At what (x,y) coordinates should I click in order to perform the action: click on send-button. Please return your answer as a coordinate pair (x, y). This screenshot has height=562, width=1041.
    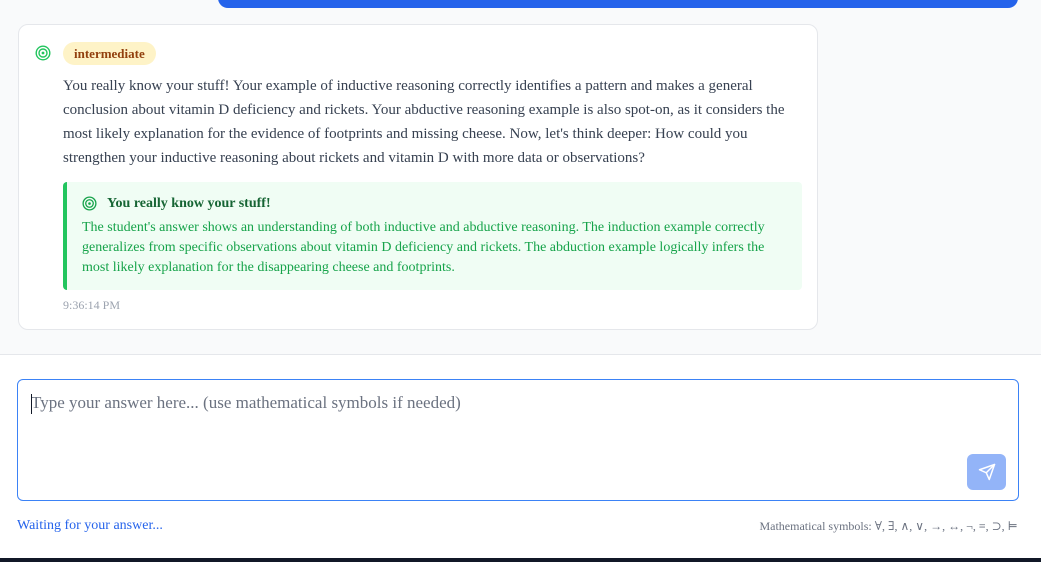
    Looking at the image, I should click on (986, 472).